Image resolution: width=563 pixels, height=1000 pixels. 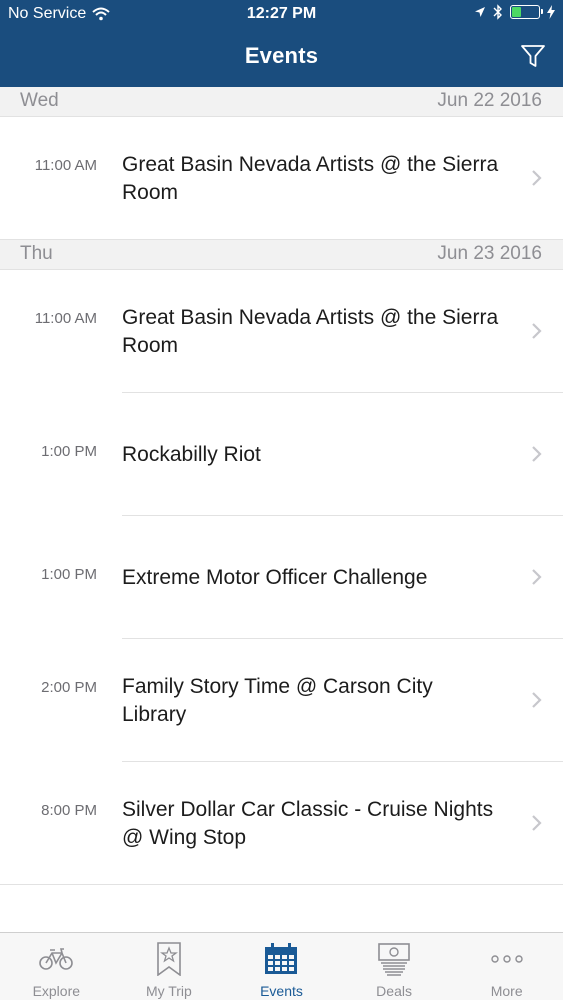 I want to click on calendar-icon, so click(x=281, y=959).